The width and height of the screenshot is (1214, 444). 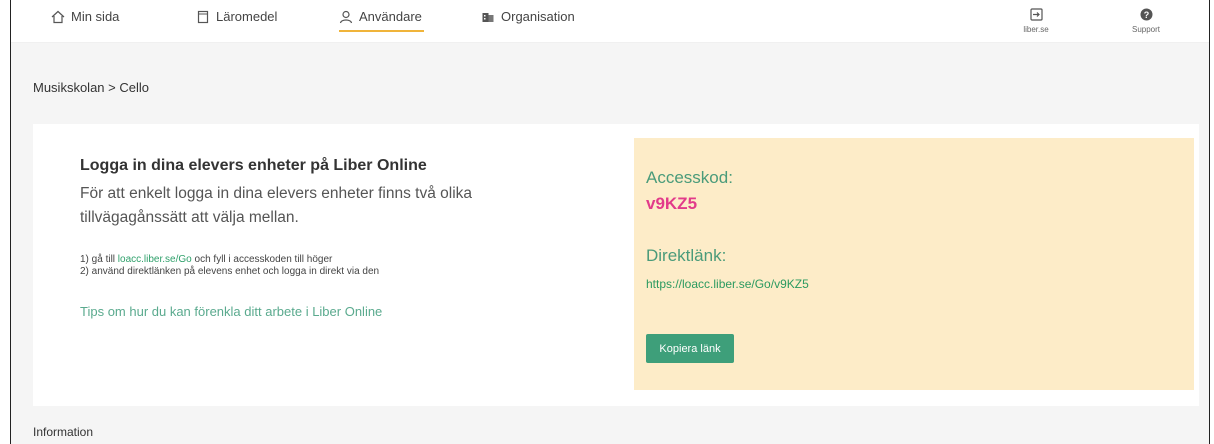 I want to click on nav-item-laromedel: Läromedel, so click(x=236, y=21).